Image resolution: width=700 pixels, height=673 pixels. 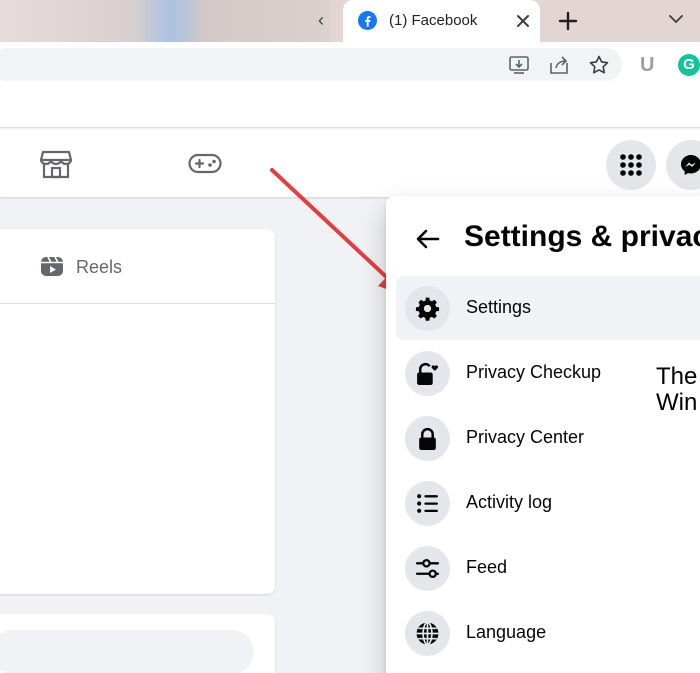 I want to click on tab-title: (1) Facebook, so click(x=433, y=20).